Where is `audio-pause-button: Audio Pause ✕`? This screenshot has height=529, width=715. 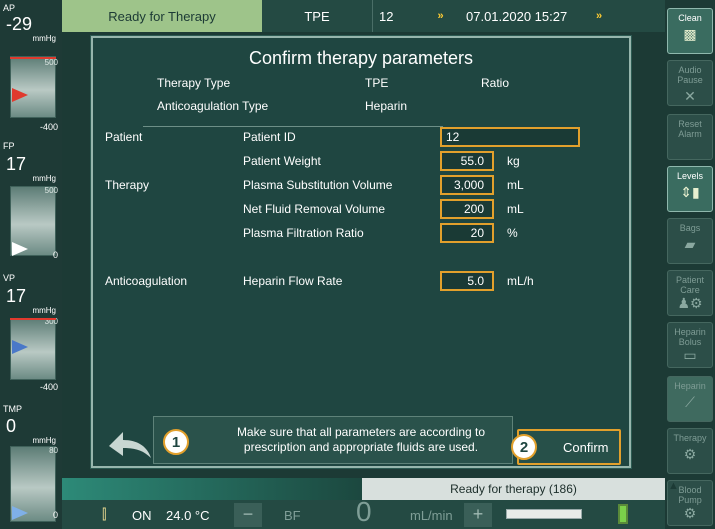 audio-pause-button: Audio Pause ✕ is located at coordinates (690, 83).